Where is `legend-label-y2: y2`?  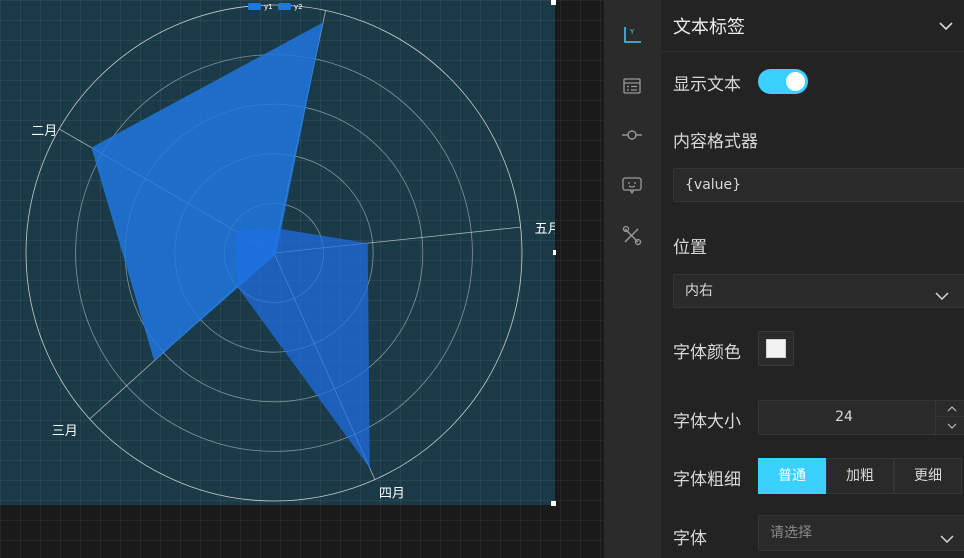 legend-label-y2: y2 is located at coordinates (298, 7).